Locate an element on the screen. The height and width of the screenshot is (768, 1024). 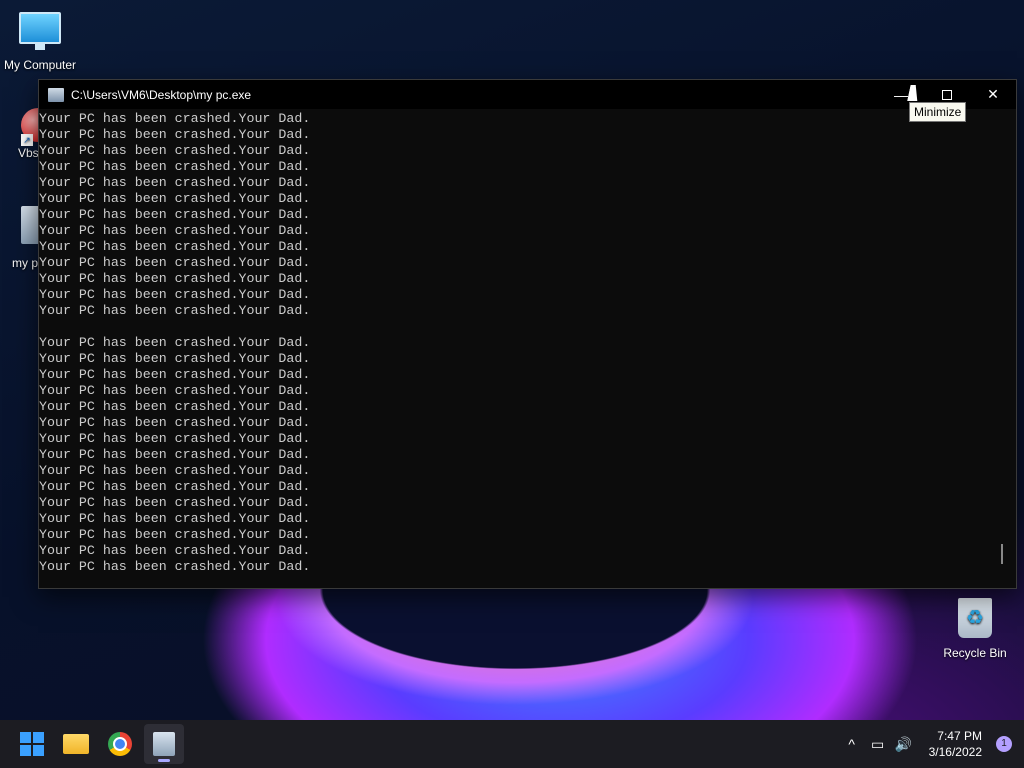
start-icon is located at coordinates (32, 744).